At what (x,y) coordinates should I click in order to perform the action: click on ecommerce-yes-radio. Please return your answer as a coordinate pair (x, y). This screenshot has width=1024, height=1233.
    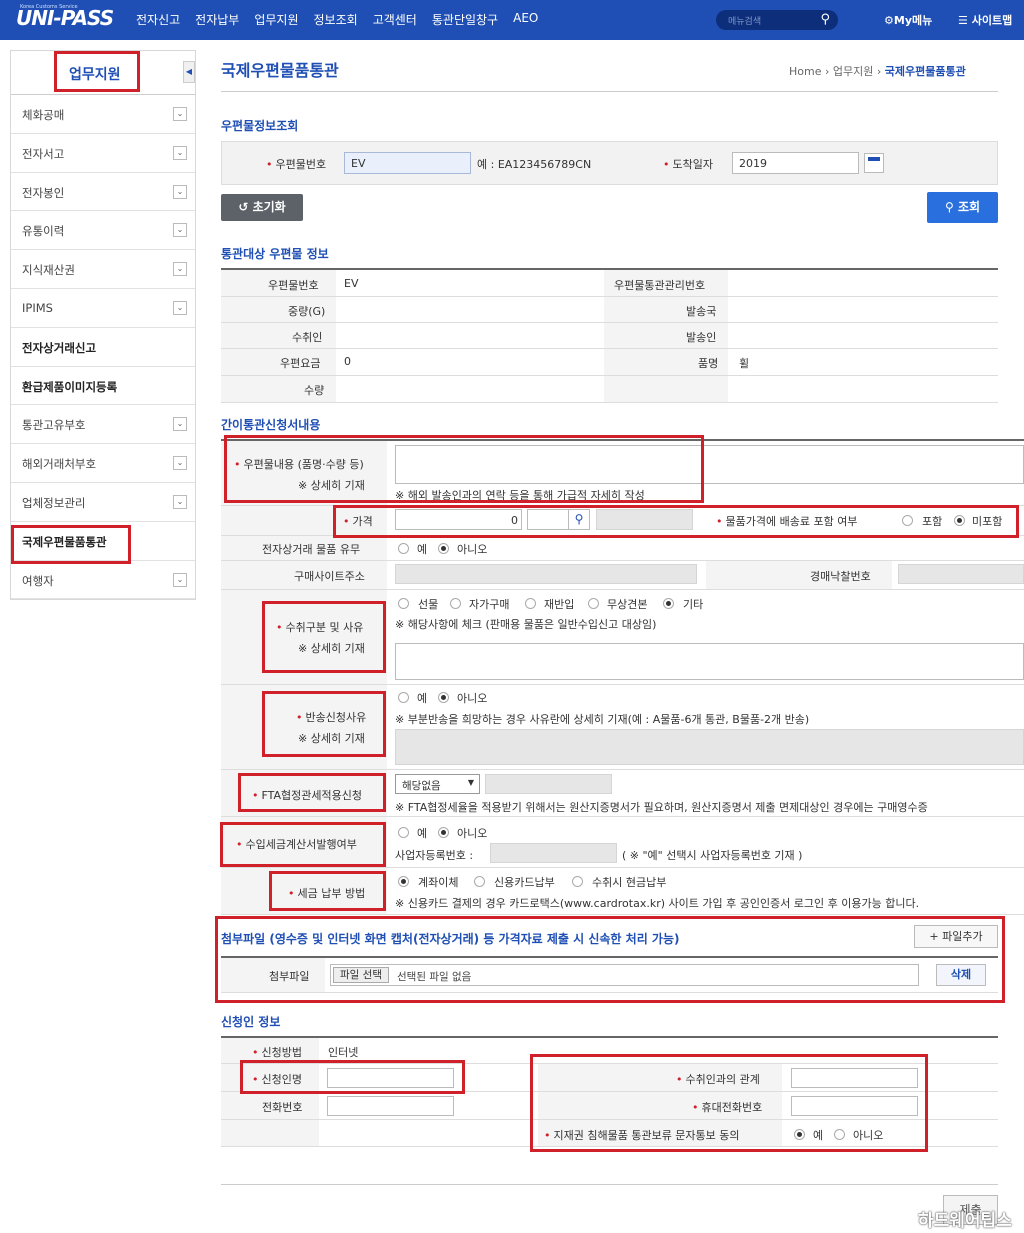
    Looking at the image, I should click on (403, 548).